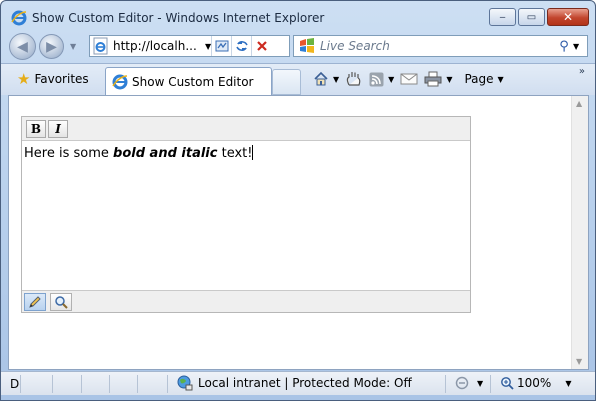 This screenshot has width=596, height=401. Describe the element at coordinates (531, 17) in the screenshot. I see `maximize-button: ▭` at that location.